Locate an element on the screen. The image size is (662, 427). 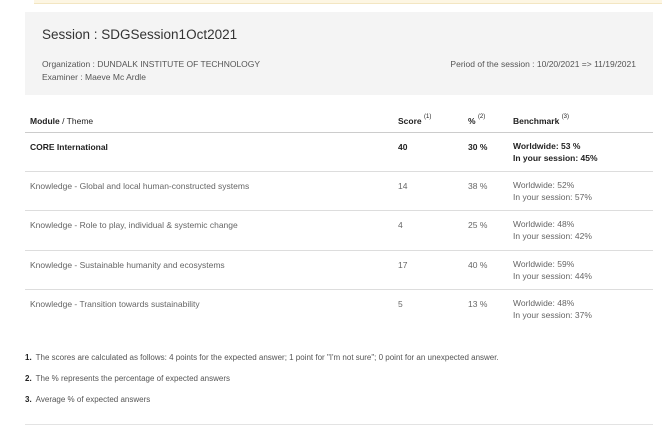
top-notice-strip is located at coordinates (348, 2).